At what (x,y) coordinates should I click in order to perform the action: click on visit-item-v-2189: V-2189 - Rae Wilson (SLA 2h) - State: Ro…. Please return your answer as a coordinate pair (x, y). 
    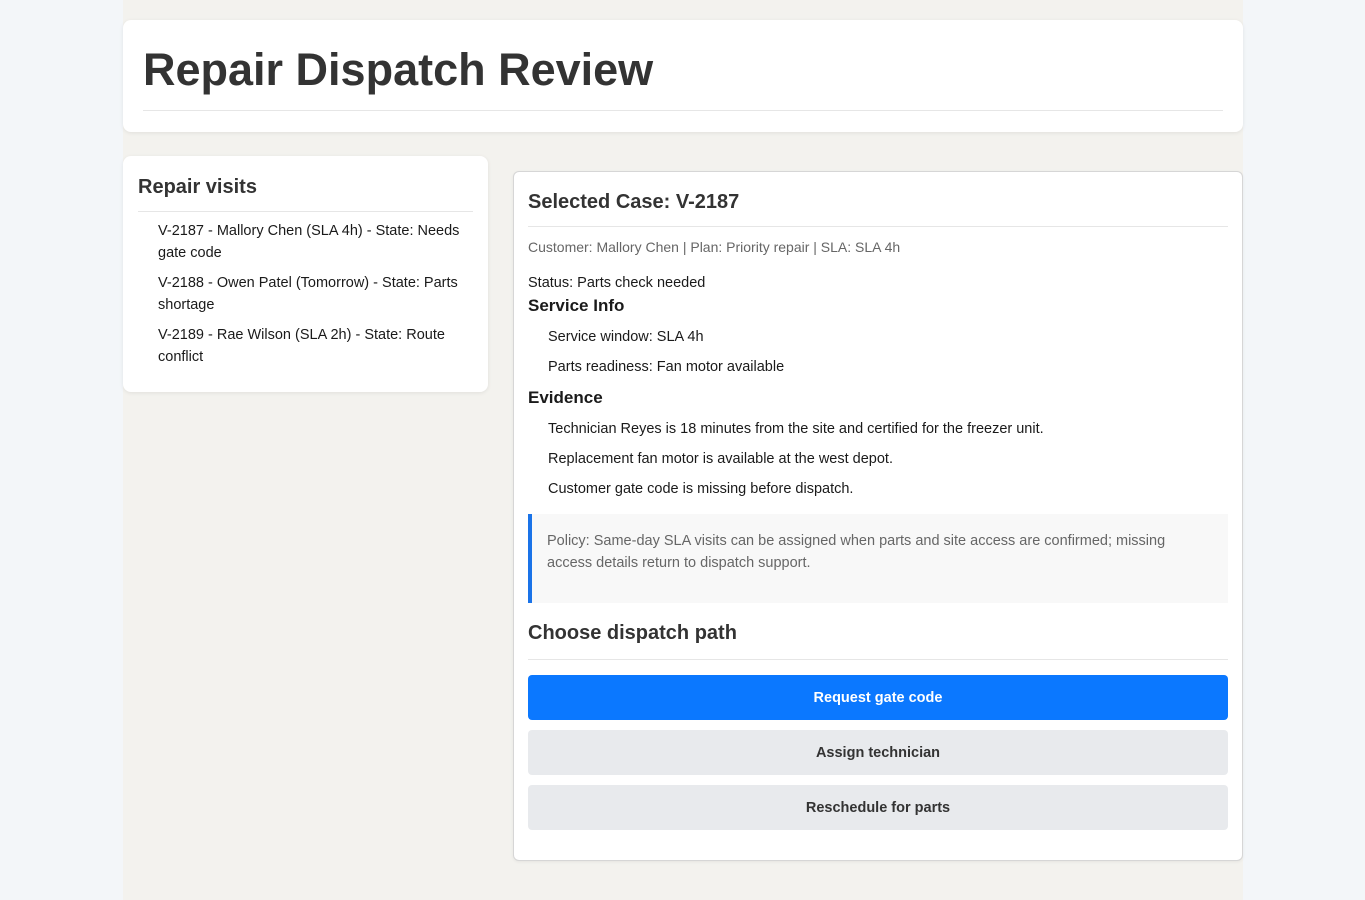
    Looking at the image, I should click on (315, 346).